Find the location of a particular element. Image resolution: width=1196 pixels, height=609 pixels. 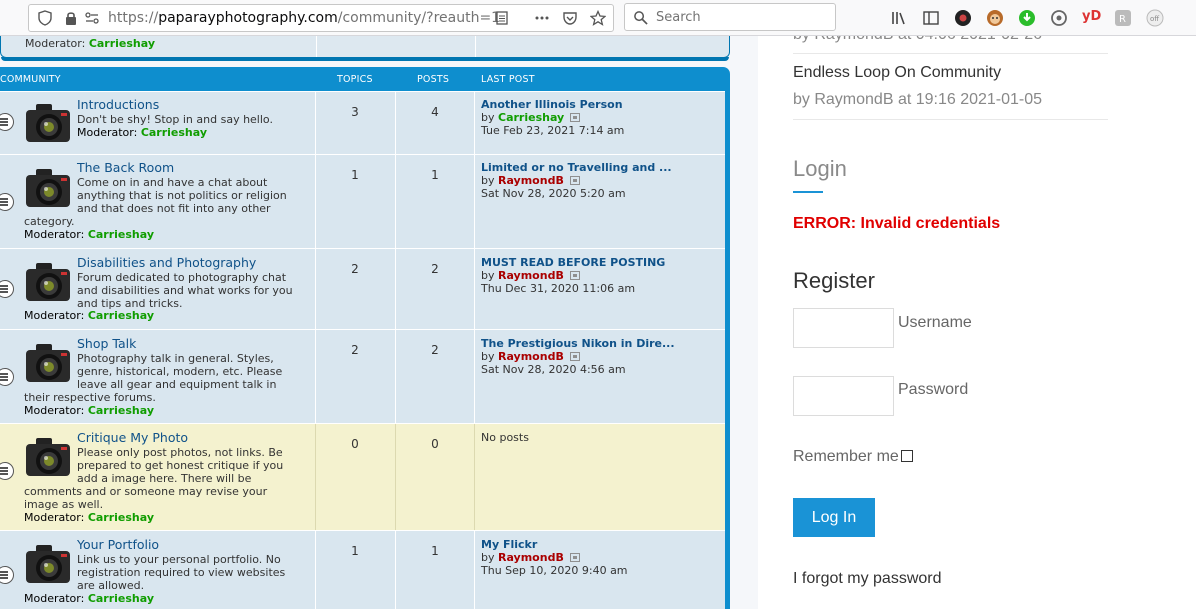

forum-title: Introductions is located at coordinates (118, 104).